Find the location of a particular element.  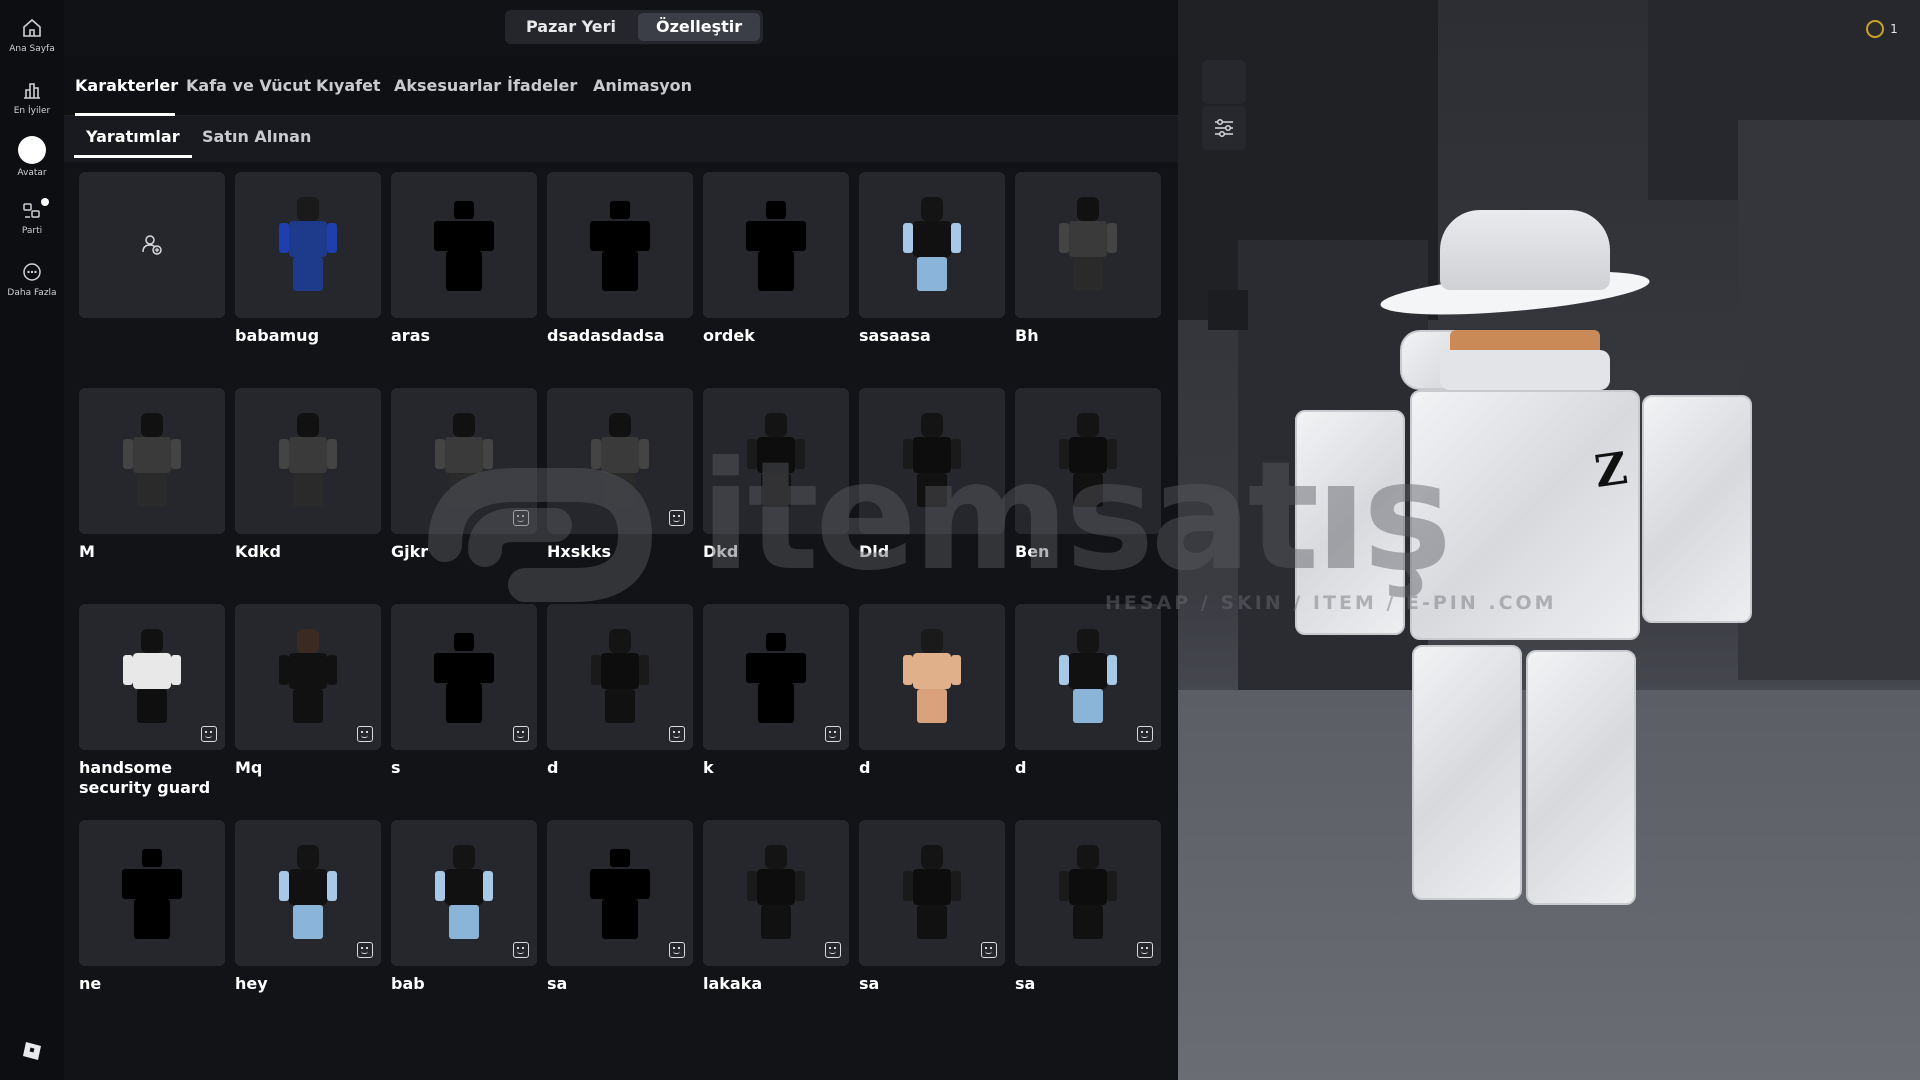

character-name: babamug is located at coordinates (277, 335).